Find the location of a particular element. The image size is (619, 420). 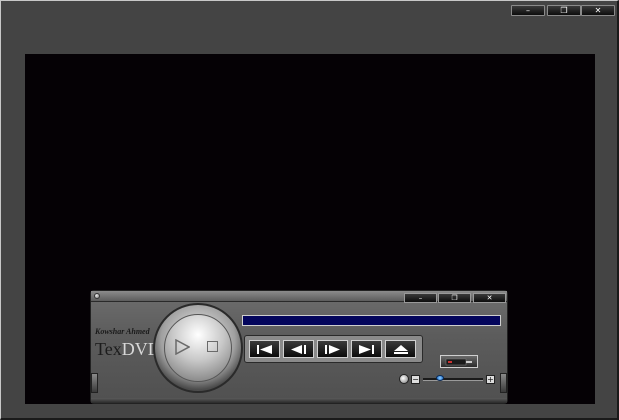

play-stop-disc is located at coordinates (198, 348).